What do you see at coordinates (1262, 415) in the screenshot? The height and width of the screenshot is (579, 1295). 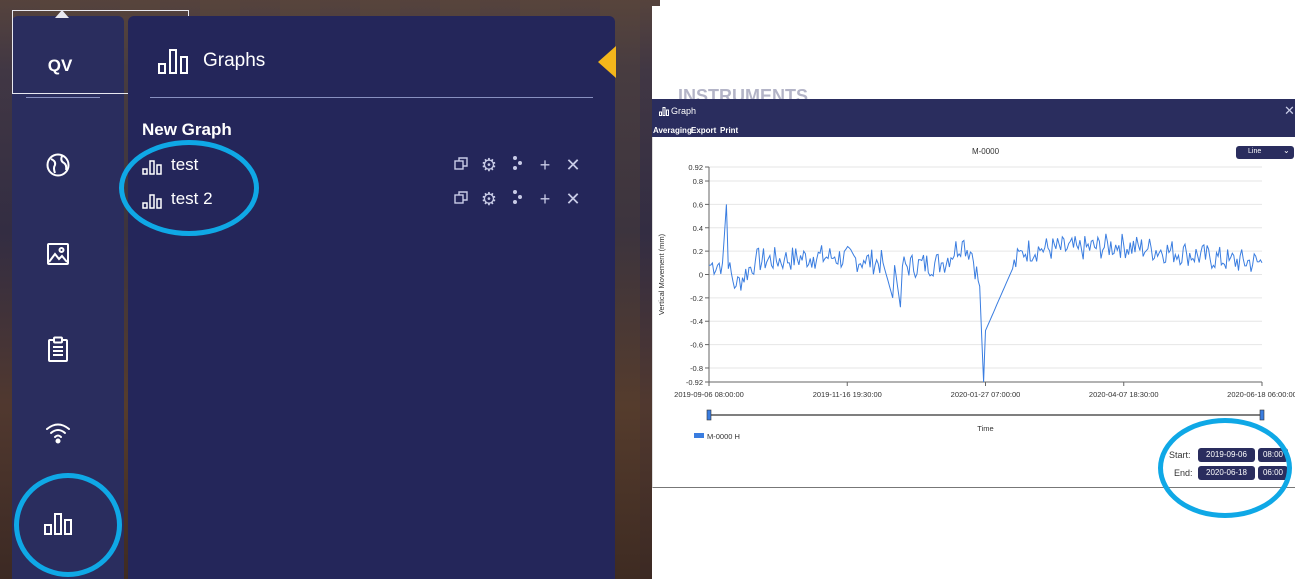 I see `range-handle-end` at bounding box center [1262, 415].